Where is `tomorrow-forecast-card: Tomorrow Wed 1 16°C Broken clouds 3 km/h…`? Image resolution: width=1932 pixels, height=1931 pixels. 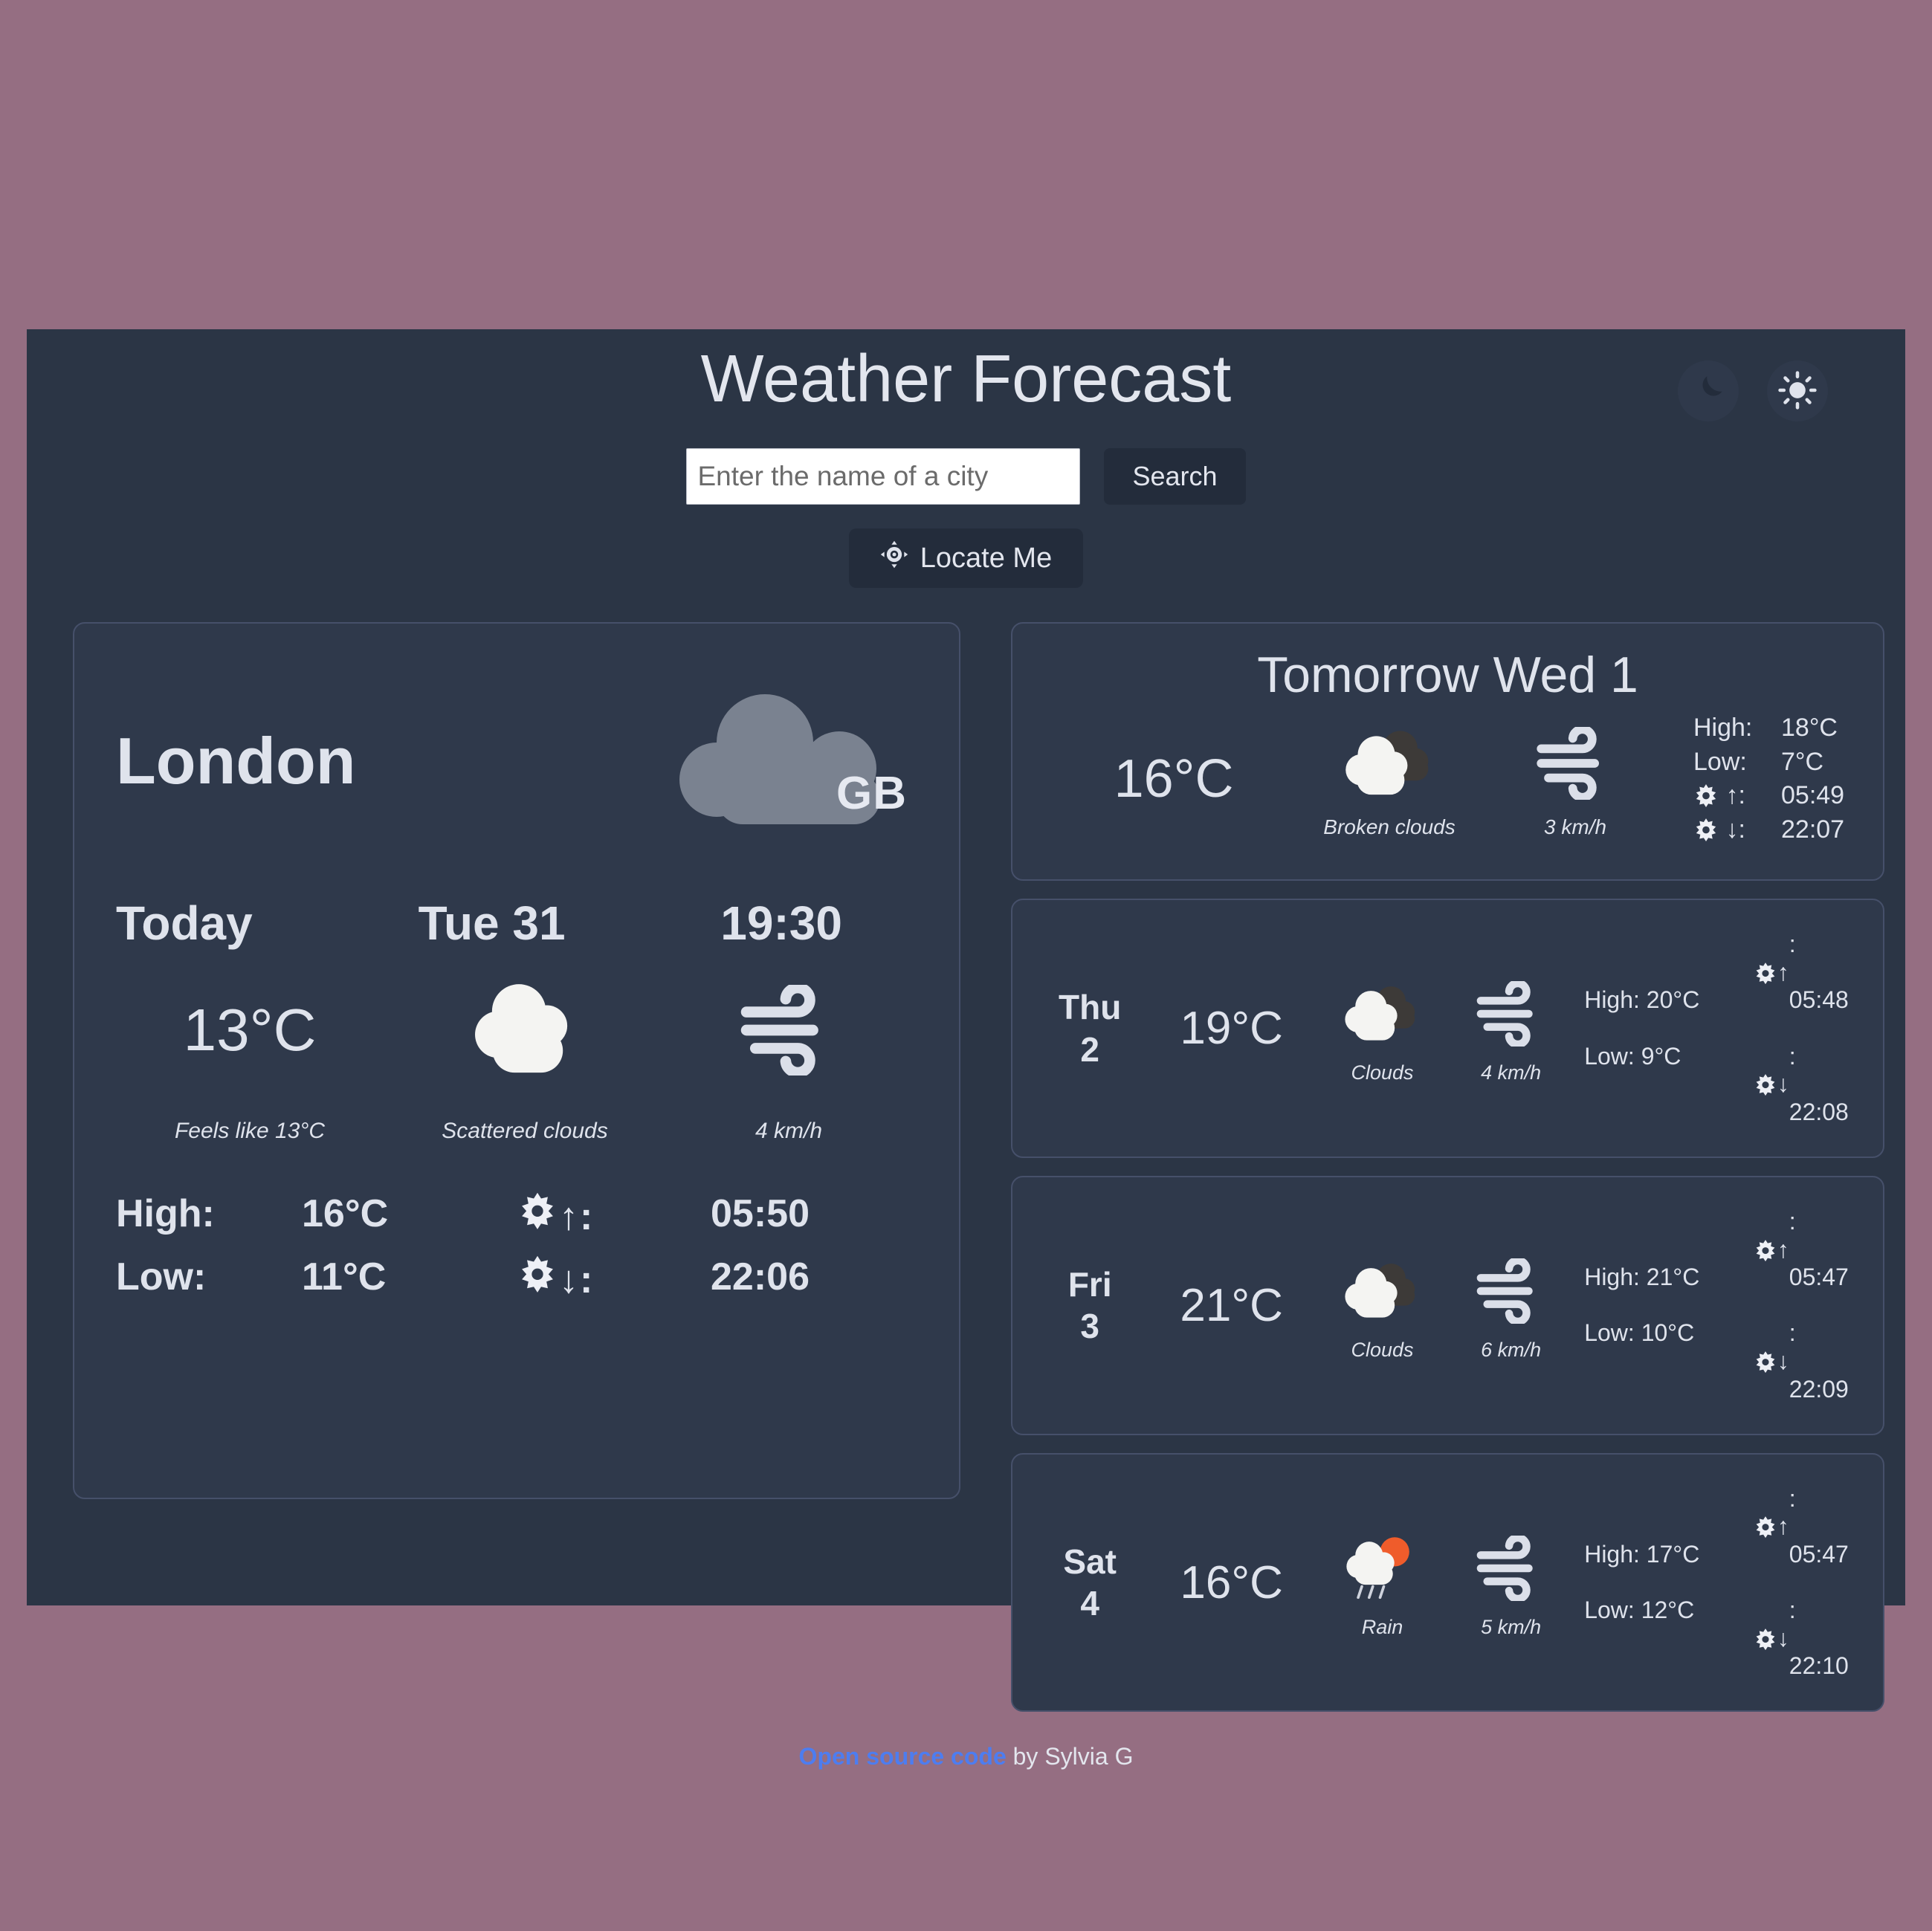
tomorrow-forecast-card: Tomorrow Wed 1 16°C Broken clouds 3 km/h… is located at coordinates (1448, 752).